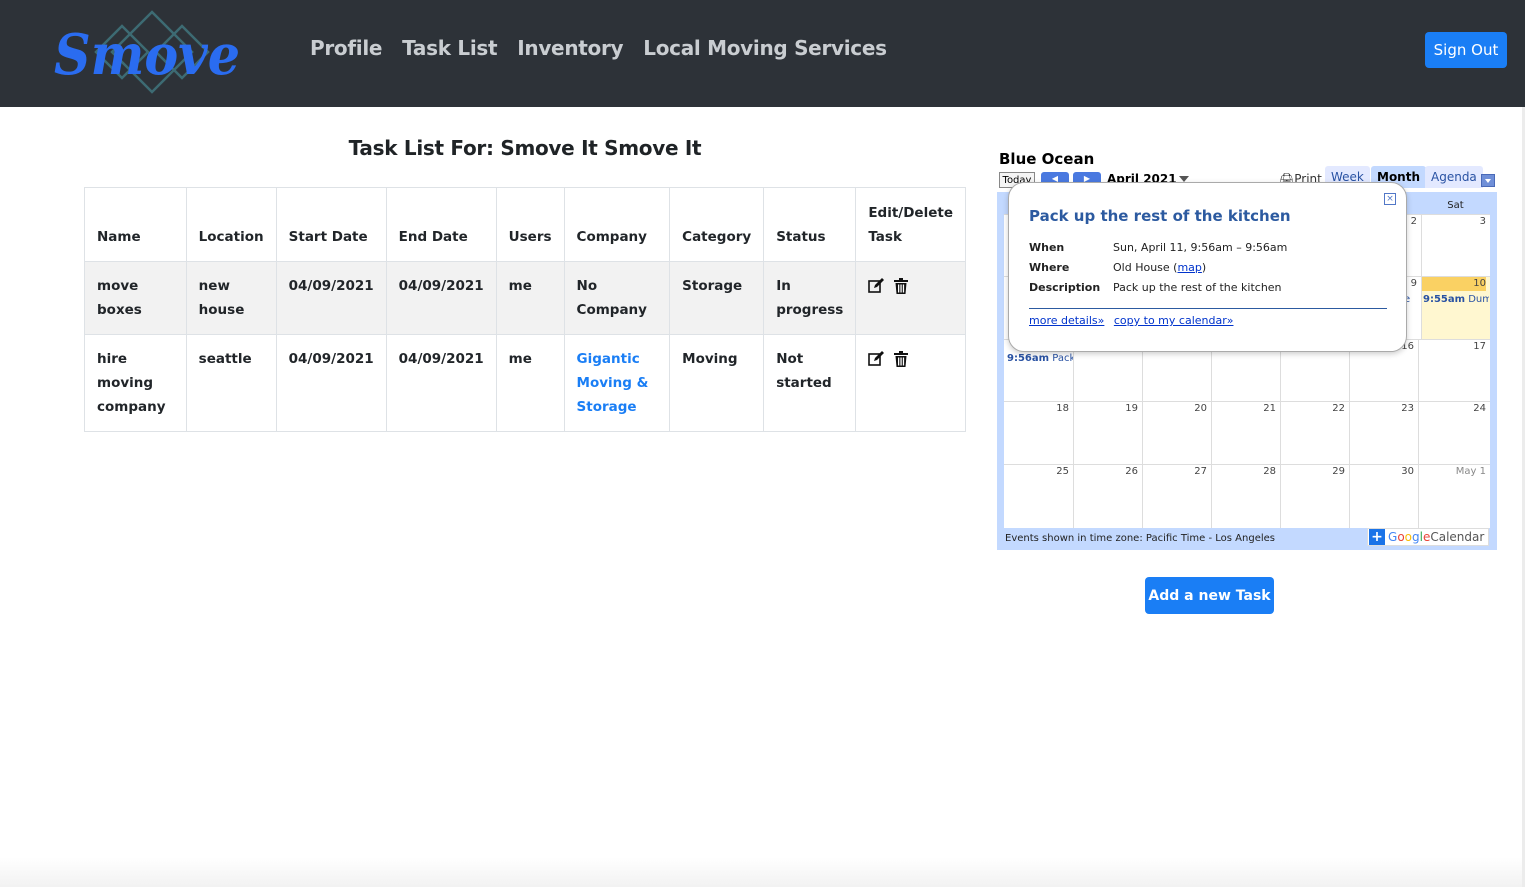  What do you see at coordinates (1066, 320) in the screenshot?
I see `more-details-link: more details»` at bounding box center [1066, 320].